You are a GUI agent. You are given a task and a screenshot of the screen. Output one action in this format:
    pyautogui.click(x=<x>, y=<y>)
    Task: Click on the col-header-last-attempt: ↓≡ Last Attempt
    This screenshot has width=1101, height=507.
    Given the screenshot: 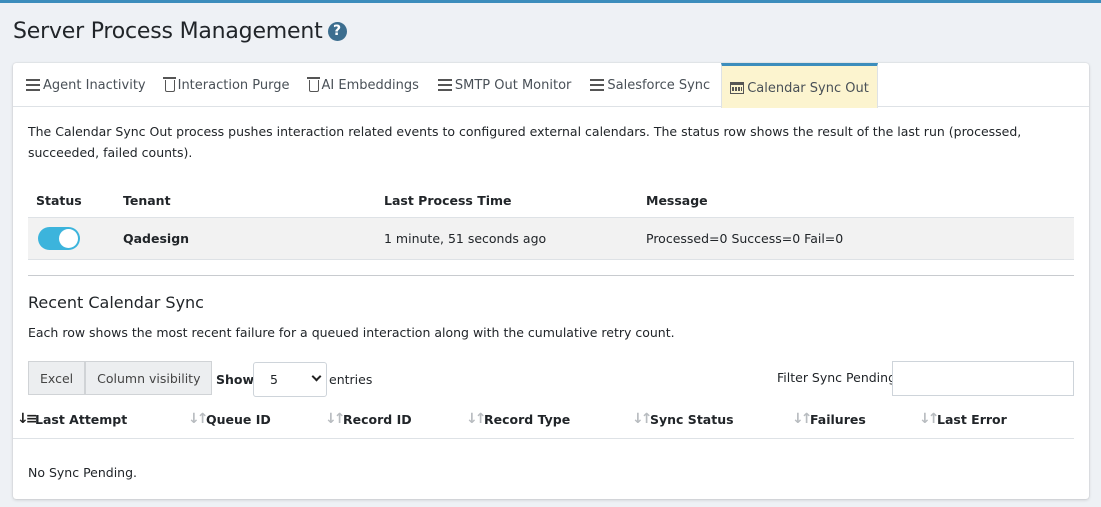 What is the action you would take?
    pyautogui.click(x=72, y=419)
    